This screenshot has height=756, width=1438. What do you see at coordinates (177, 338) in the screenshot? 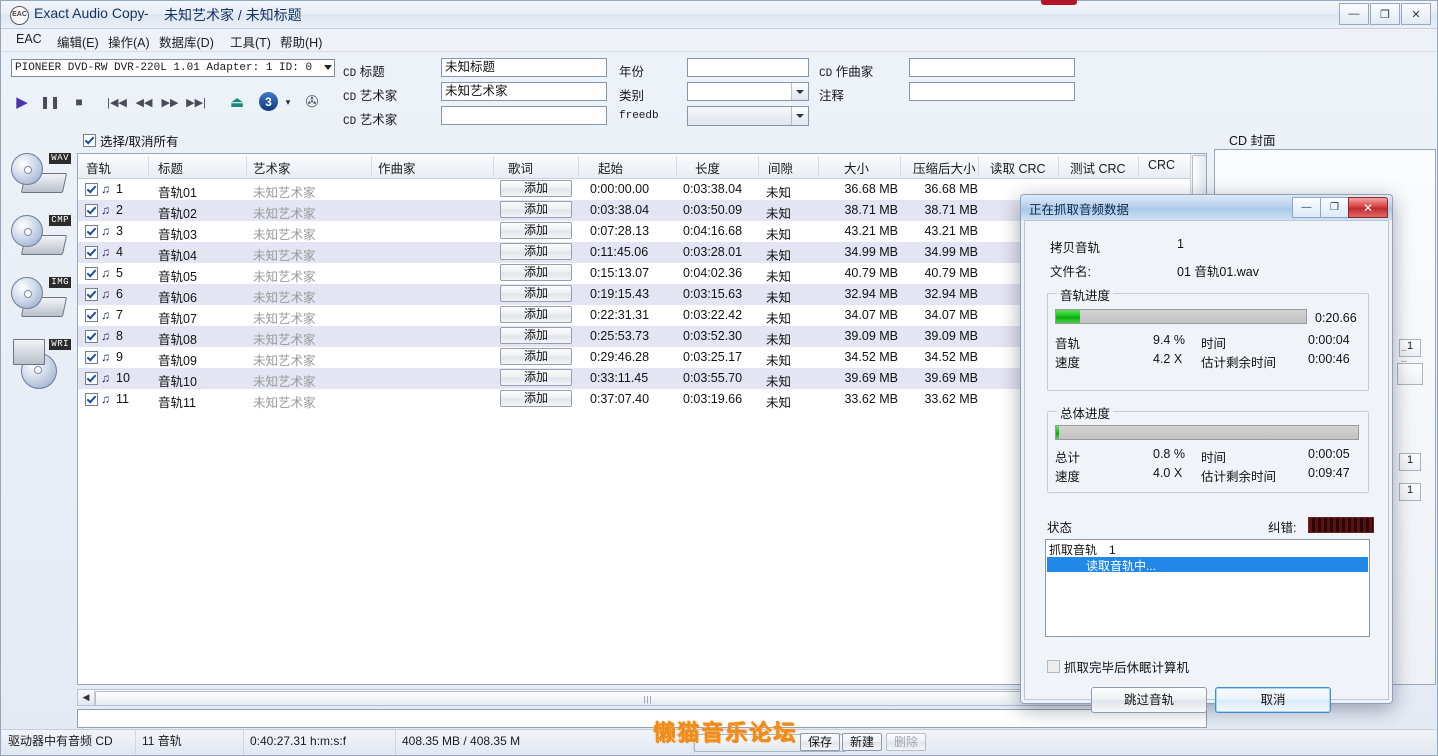
I see `track-title: 音轨08` at bounding box center [177, 338].